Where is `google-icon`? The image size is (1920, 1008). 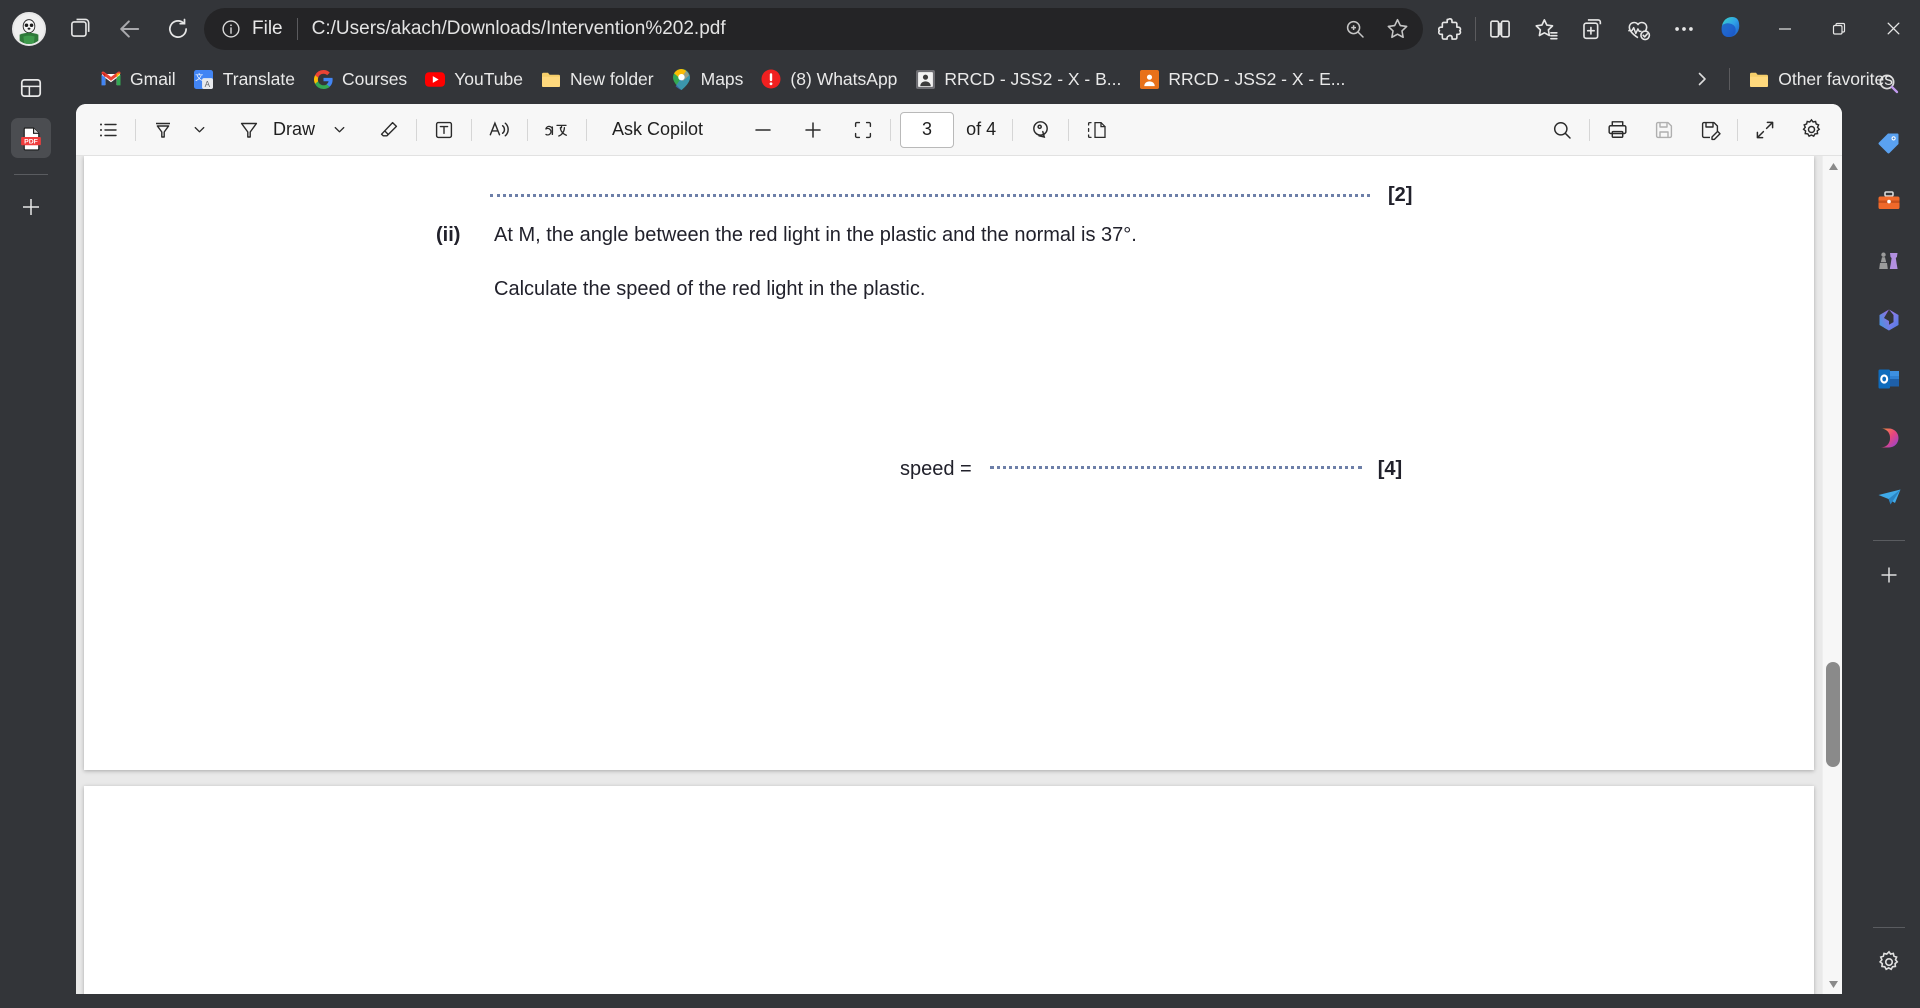 google-icon is located at coordinates (323, 79).